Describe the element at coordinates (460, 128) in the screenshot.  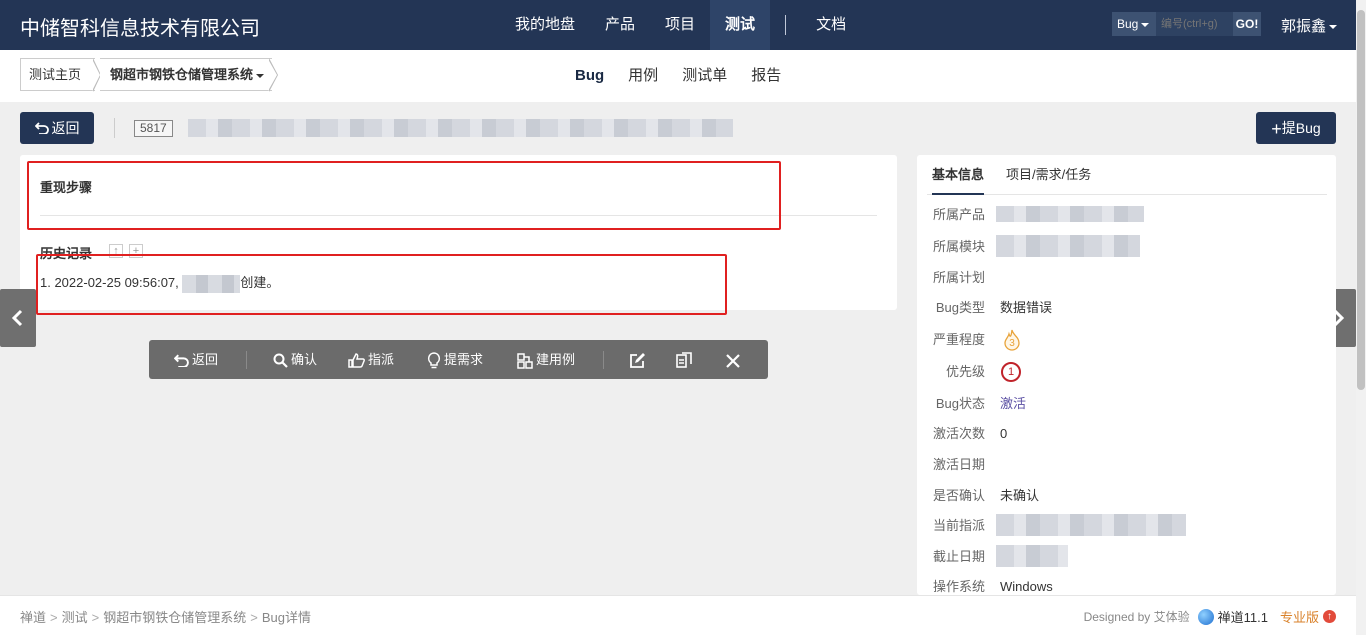
I see `bug-title-redacted` at that location.